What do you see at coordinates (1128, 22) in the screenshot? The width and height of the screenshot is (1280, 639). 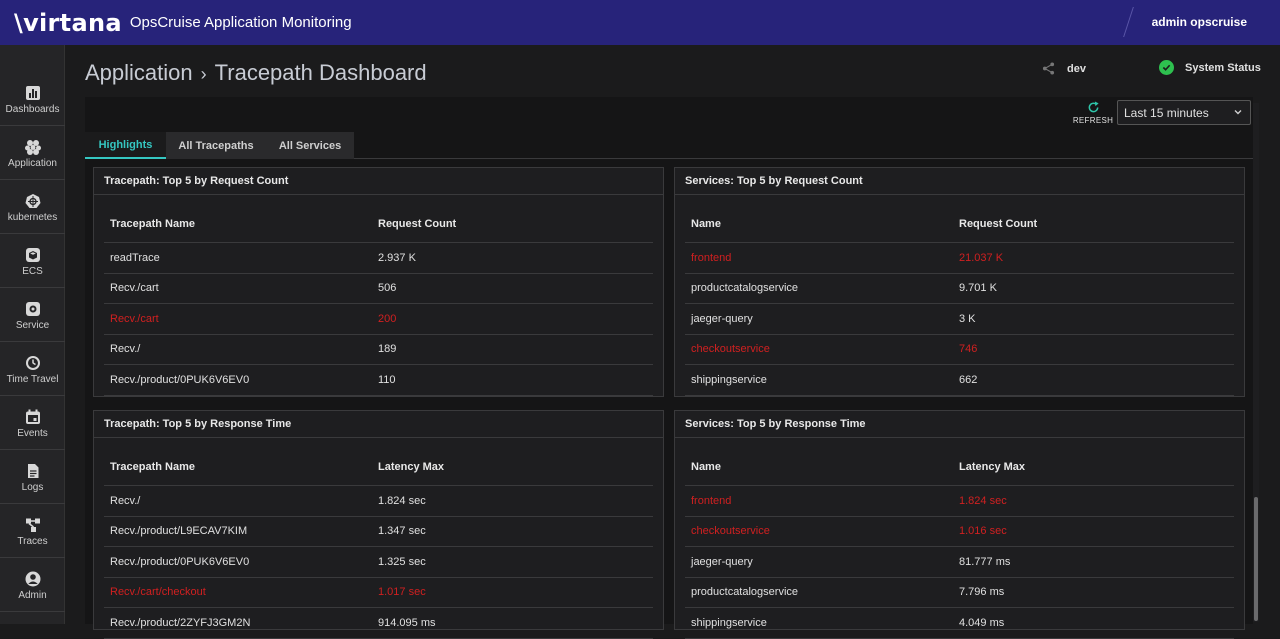 I see `header-divider` at bounding box center [1128, 22].